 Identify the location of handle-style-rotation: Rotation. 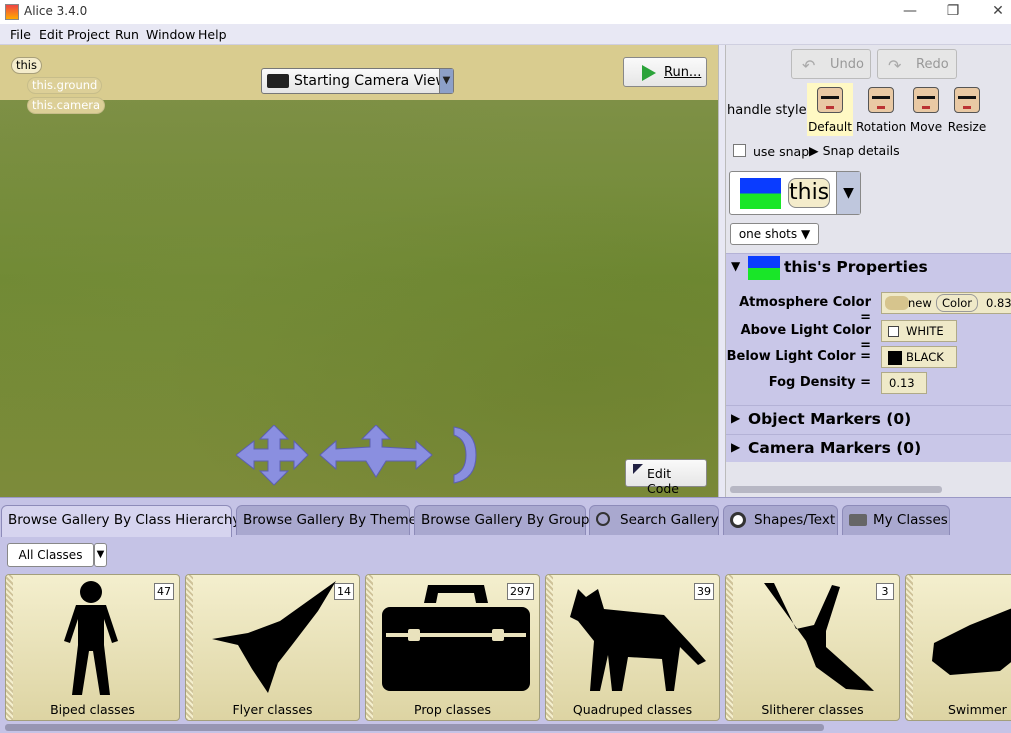
(881, 109).